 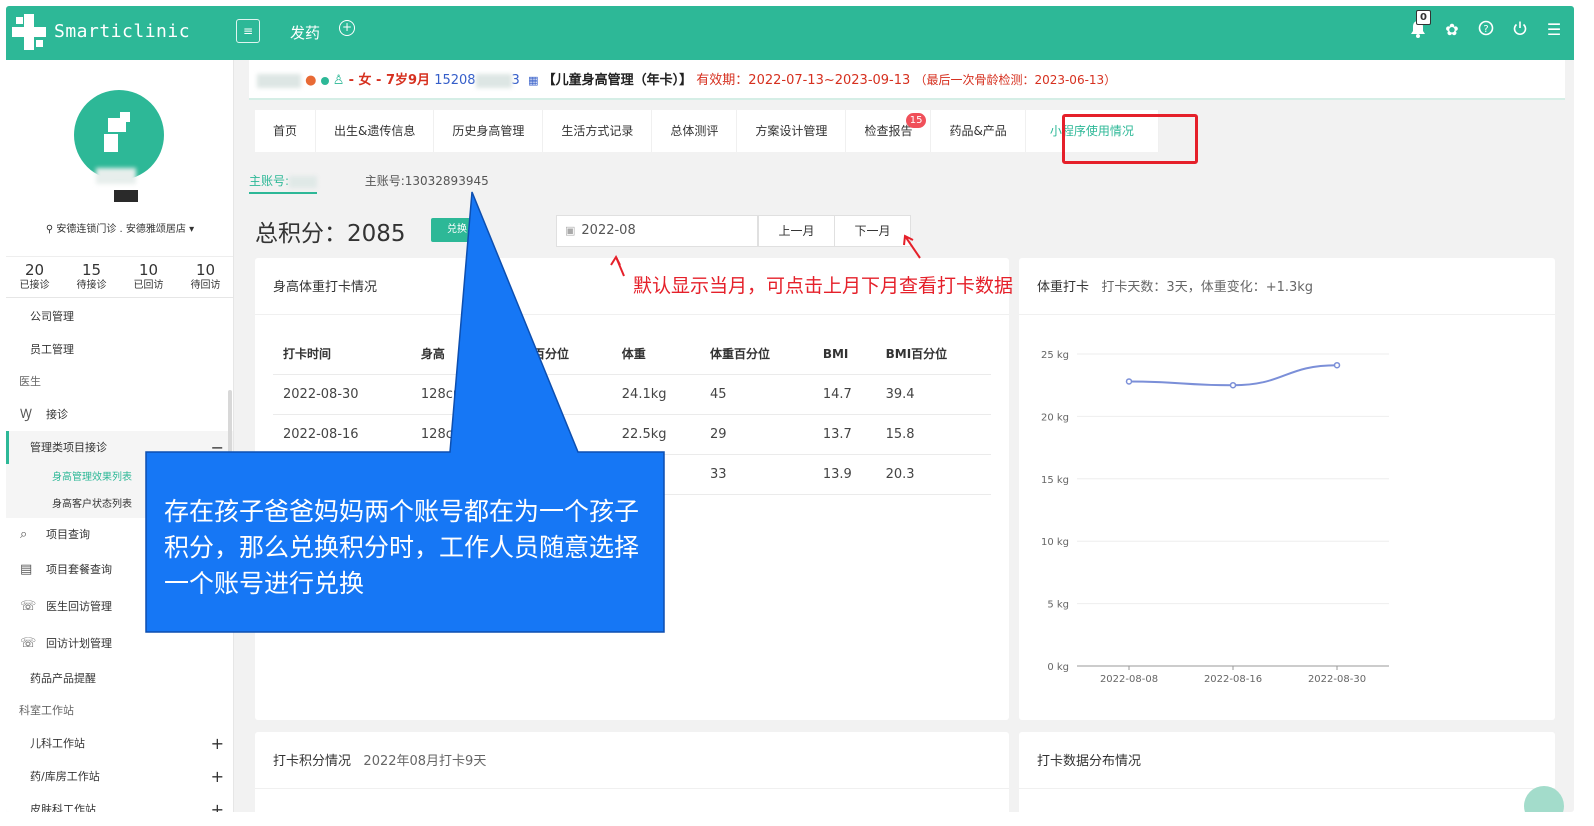 I want to click on sidebar-item-derm: 皮肤科工作站 +, so click(x=119, y=802).